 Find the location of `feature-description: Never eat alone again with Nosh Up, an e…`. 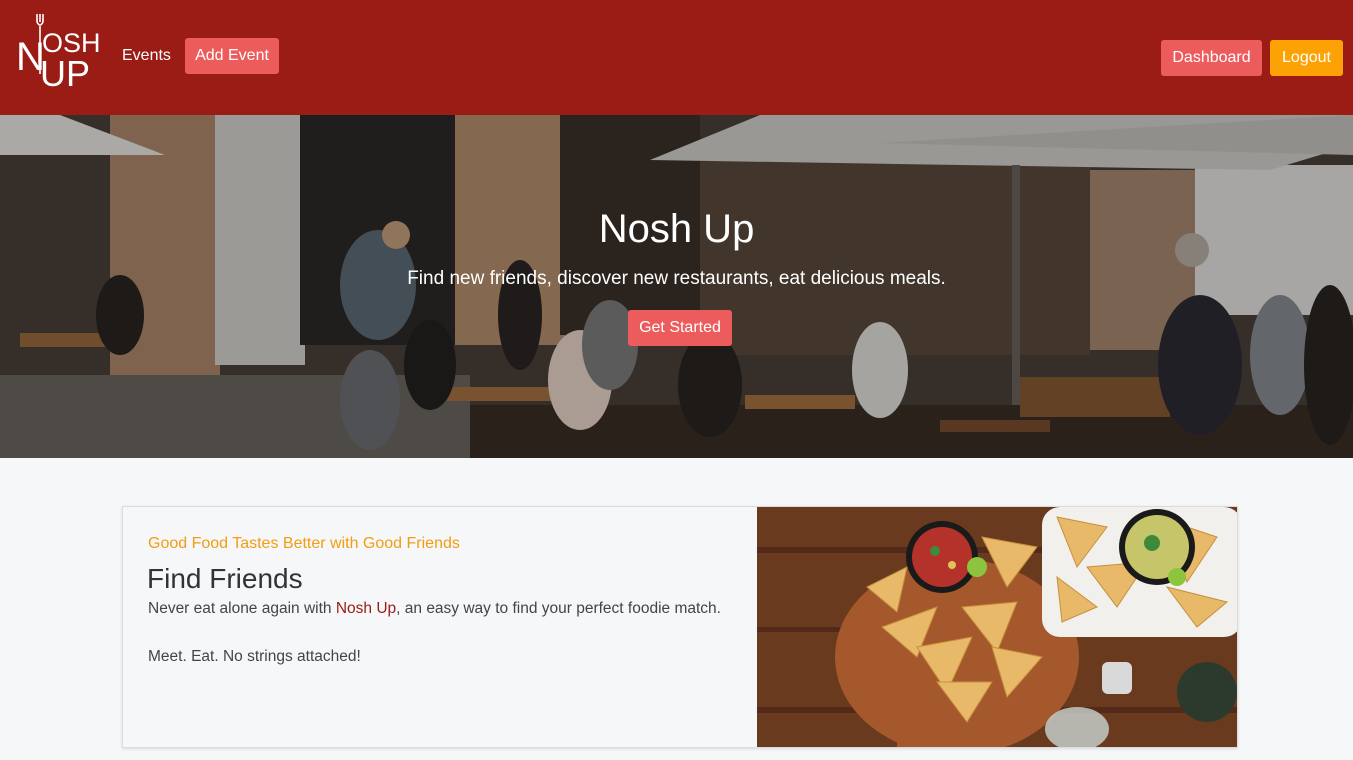

feature-description: Never eat alone again with Nosh Up, an e… is located at coordinates (434, 609).